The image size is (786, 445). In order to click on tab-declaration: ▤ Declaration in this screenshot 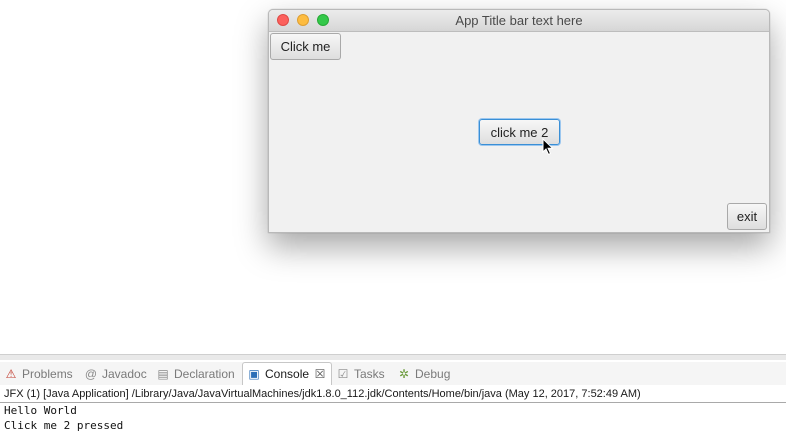, I will do `click(195, 373)`.